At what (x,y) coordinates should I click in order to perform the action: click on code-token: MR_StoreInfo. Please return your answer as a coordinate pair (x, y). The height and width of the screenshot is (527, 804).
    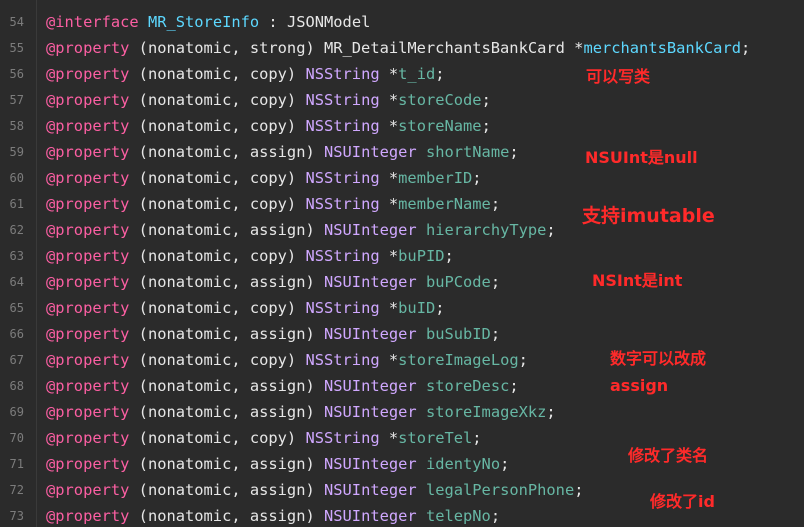
    Looking at the image, I should click on (203, 22).